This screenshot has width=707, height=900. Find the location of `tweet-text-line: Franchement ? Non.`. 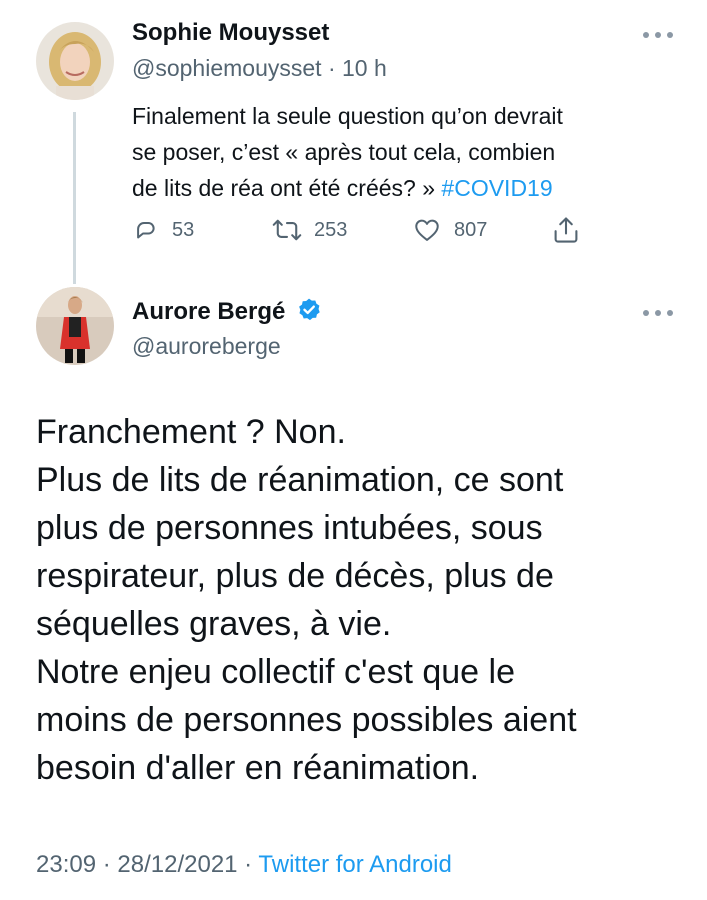

tweet-text-line: Franchement ? Non. is located at coordinates (191, 432).